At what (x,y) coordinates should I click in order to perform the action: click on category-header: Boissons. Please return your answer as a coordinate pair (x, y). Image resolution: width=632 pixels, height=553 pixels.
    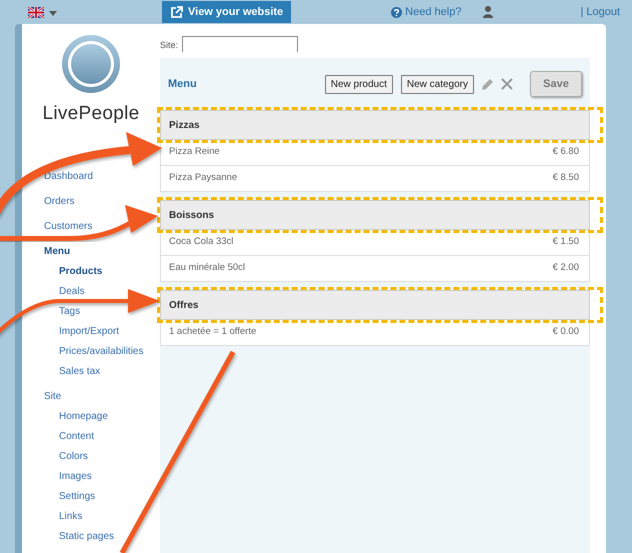
    Looking at the image, I should click on (375, 215).